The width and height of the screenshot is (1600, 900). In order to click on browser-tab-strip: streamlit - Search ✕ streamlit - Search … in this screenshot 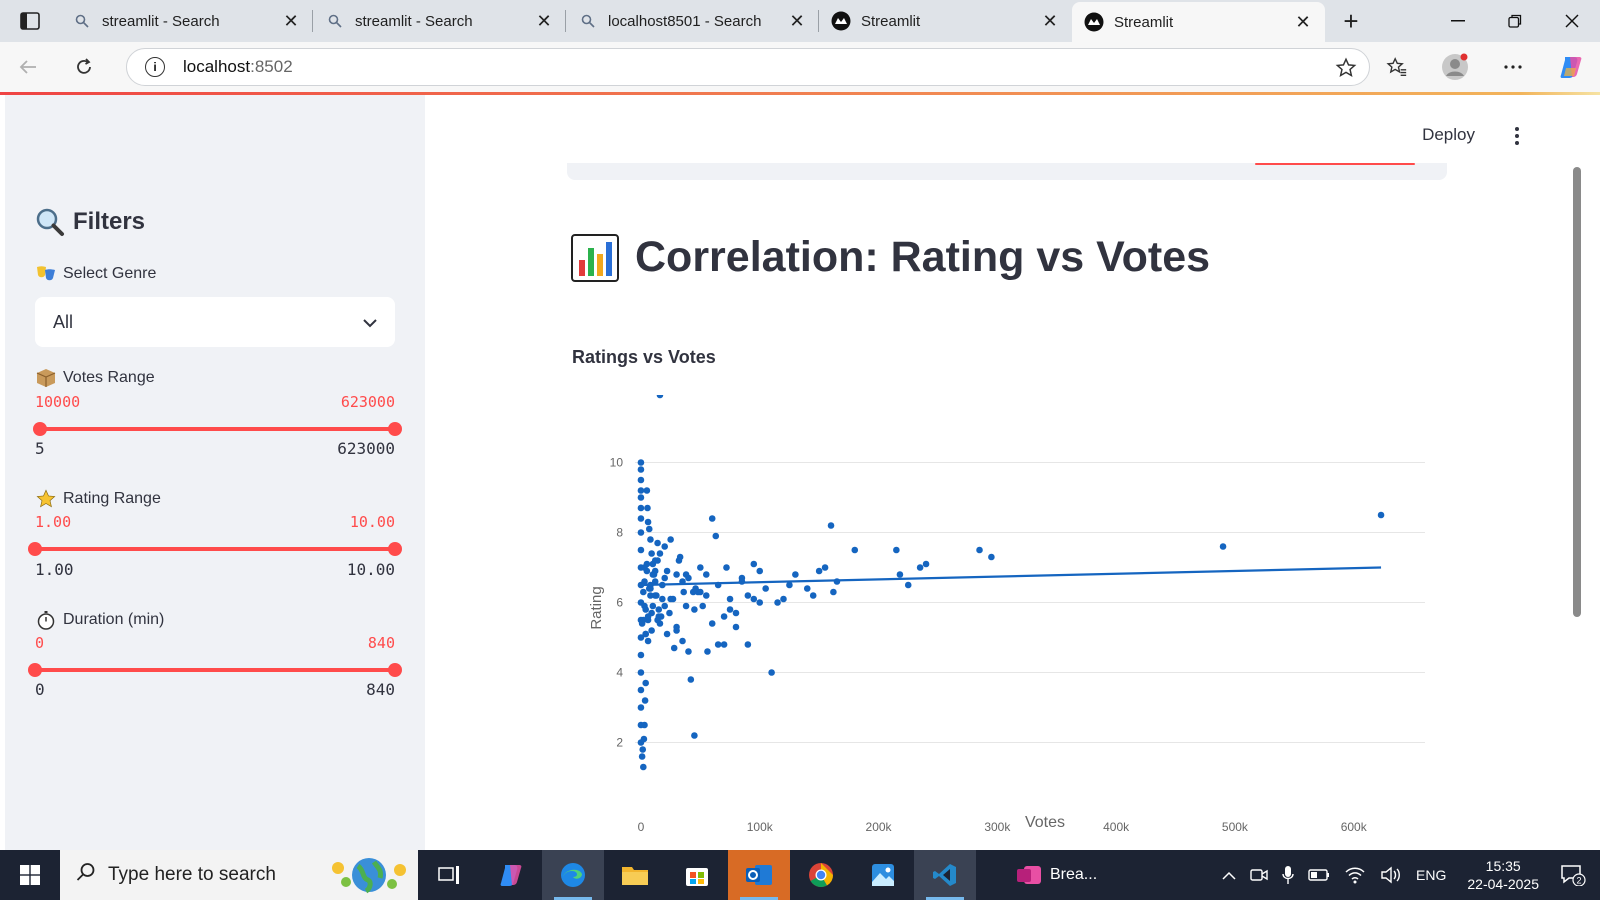, I will do `click(800, 21)`.